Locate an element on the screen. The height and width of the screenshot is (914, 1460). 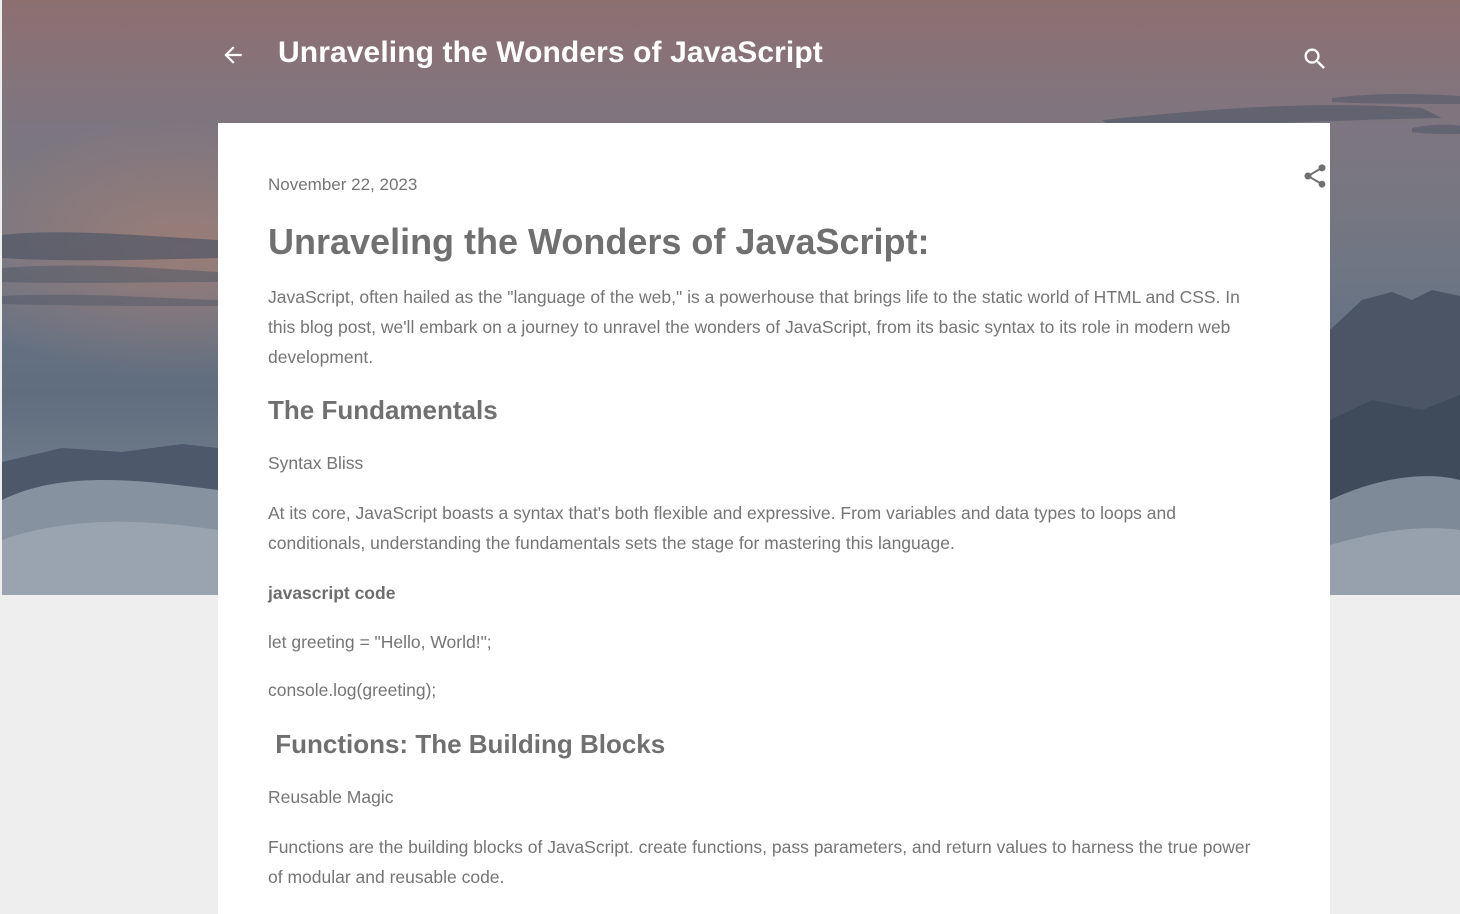
share-button is located at coordinates (1315, 176).